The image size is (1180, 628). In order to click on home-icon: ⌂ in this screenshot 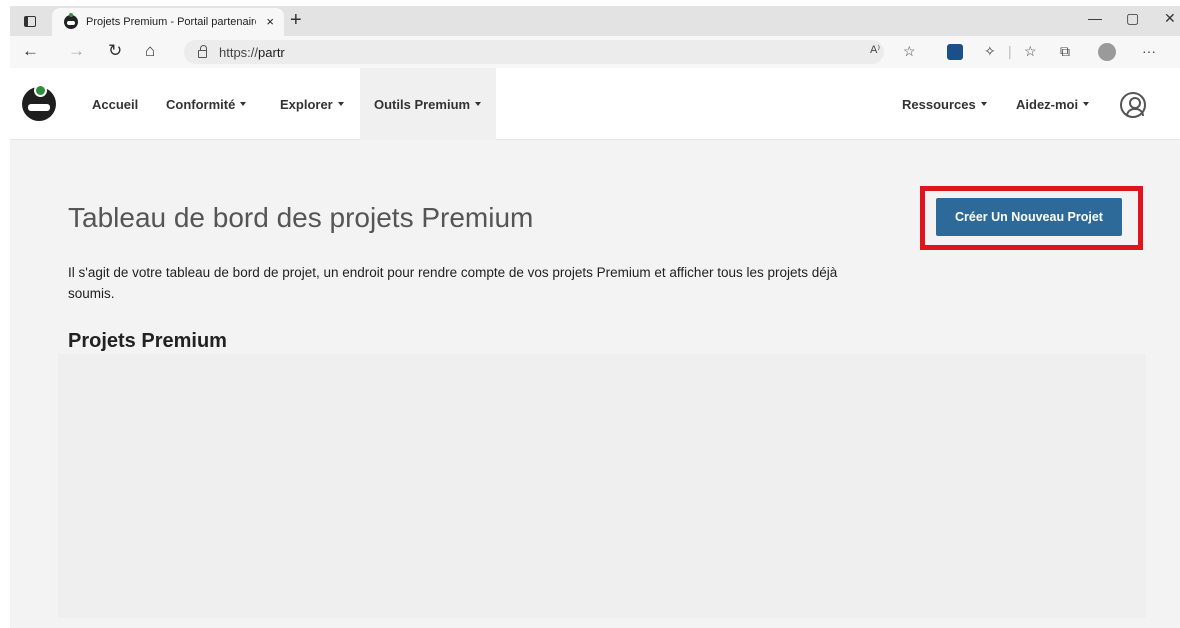, I will do `click(150, 51)`.